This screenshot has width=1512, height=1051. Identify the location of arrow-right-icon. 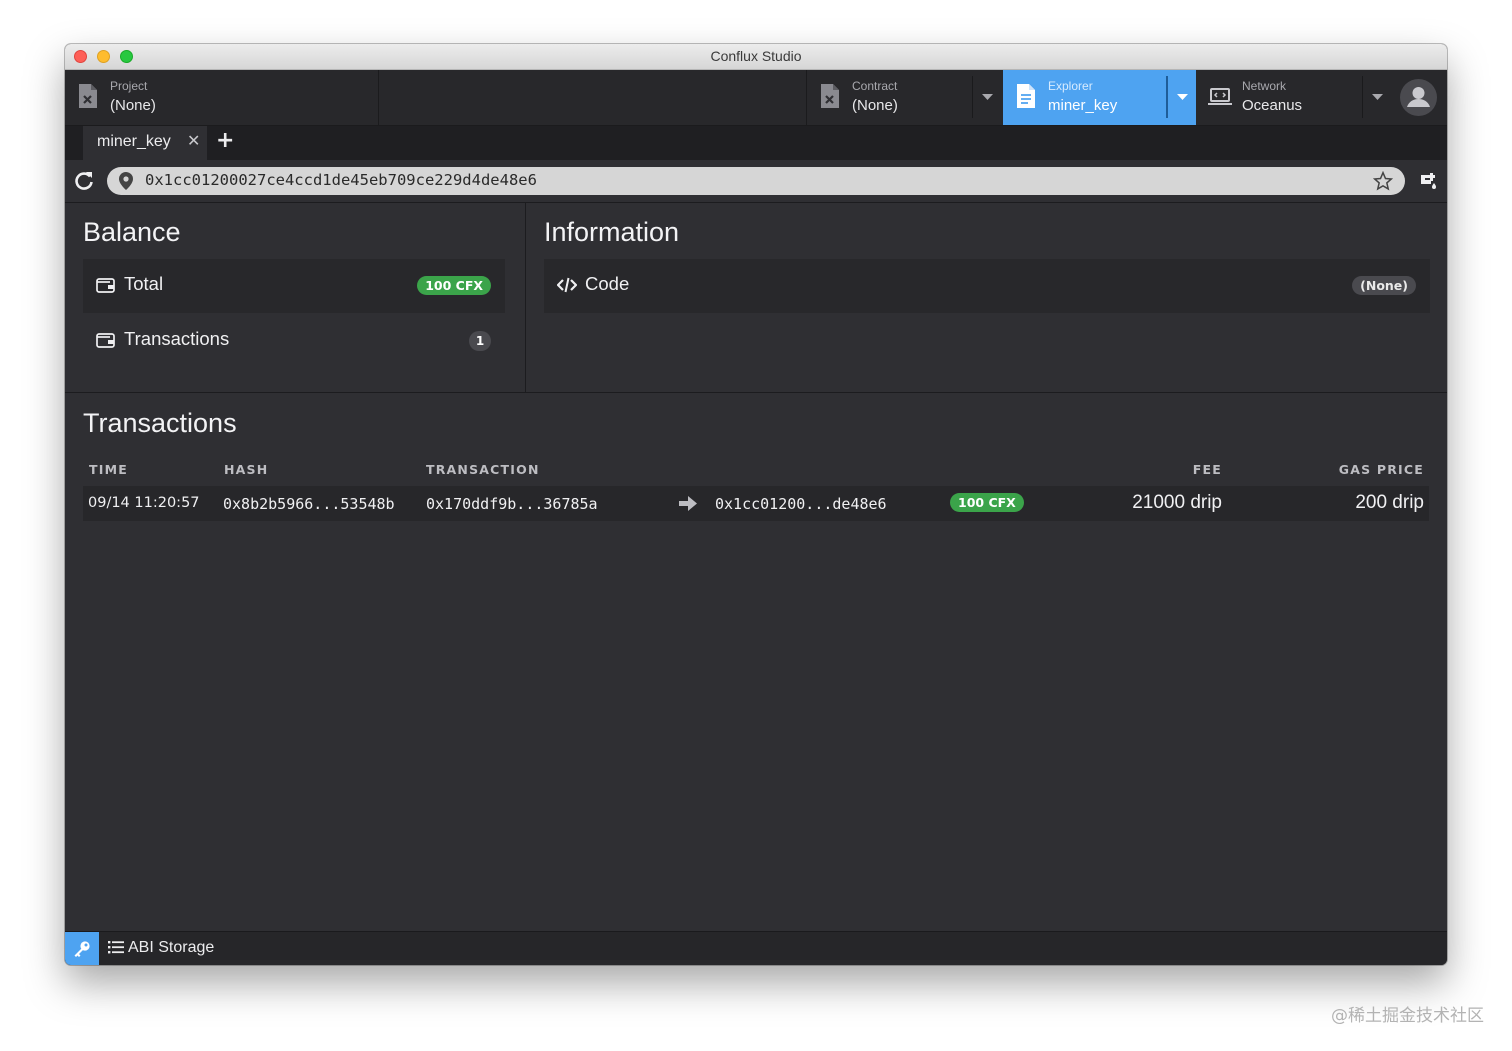
(688, 503).